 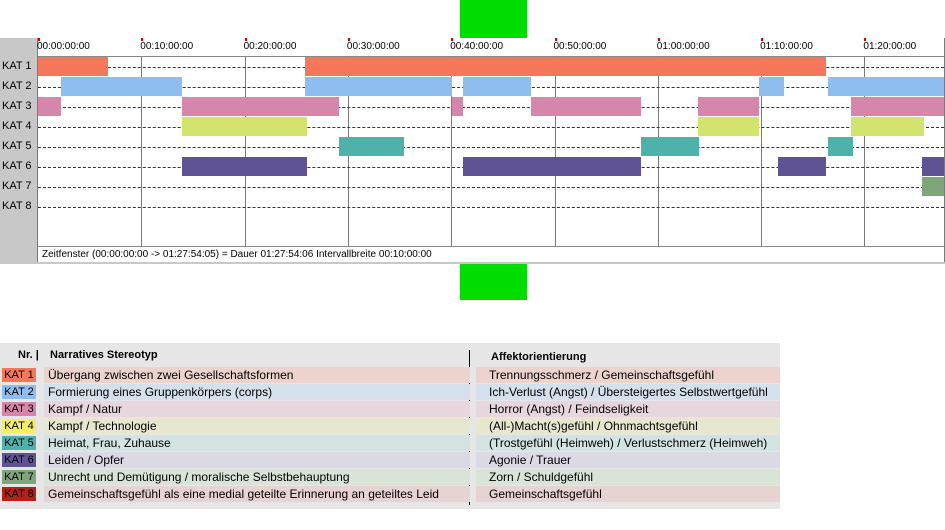 What do you see at coordinates (19, 494) in the screenshot?
I see `kat-badge: KAT 8` at bounding box center [19, 494].